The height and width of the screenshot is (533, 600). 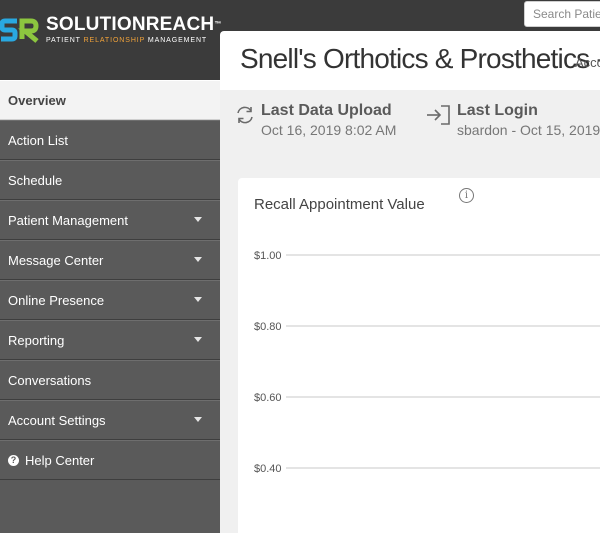 I want to click on y-tick-label: $1.00, so click(x=268, y=256).